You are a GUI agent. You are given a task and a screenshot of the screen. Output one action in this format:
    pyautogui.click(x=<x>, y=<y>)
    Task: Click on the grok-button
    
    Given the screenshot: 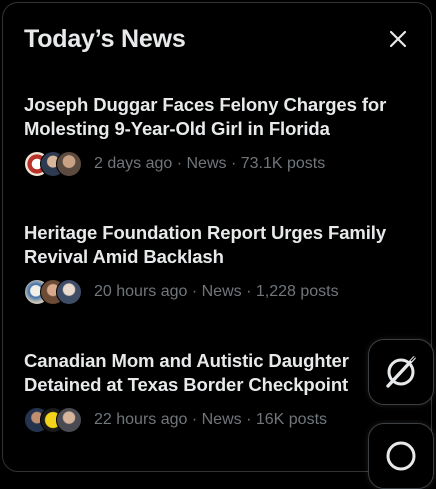 What is the action you would take?
    pyautogui.click(x=401, y=372)
    